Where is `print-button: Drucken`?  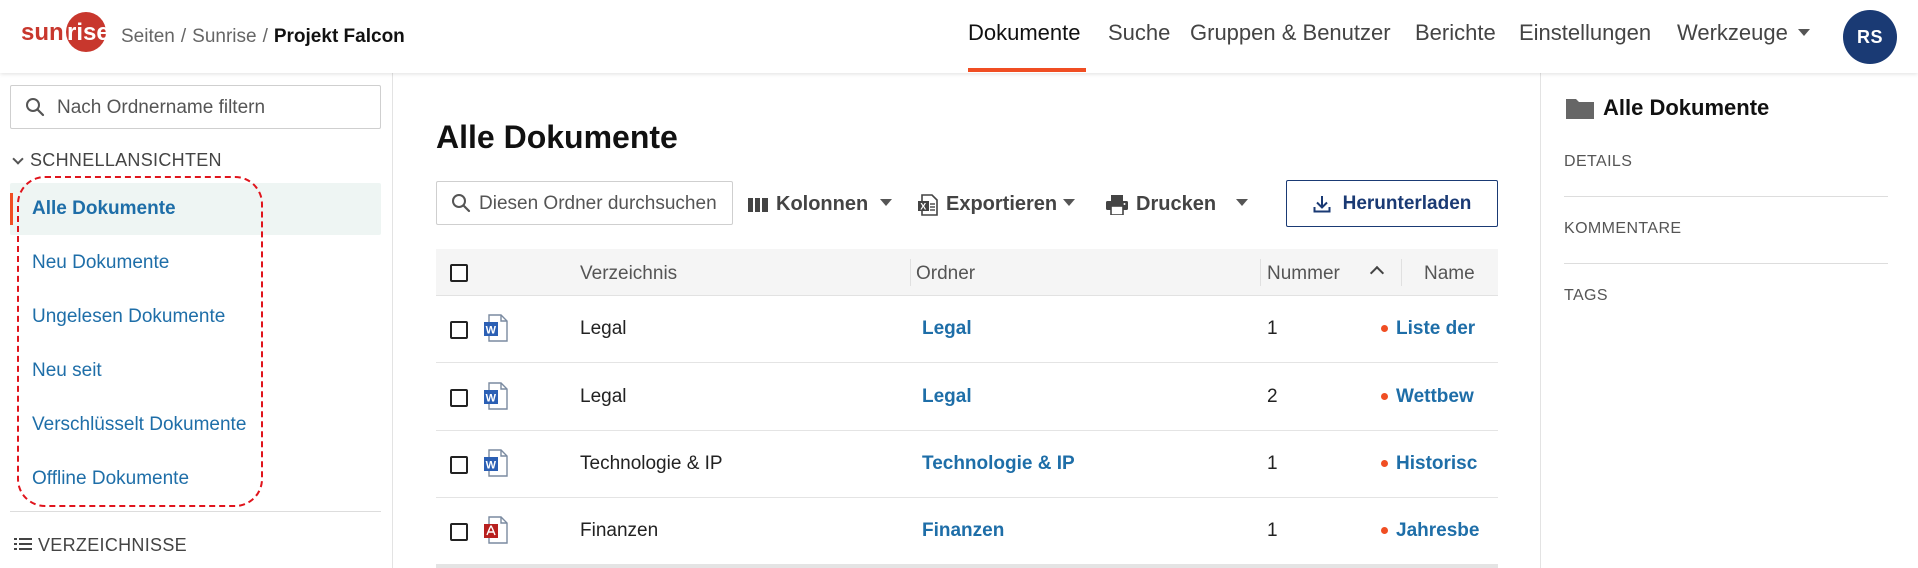 print-button: Drucken is located at coordinates (1177, 204).